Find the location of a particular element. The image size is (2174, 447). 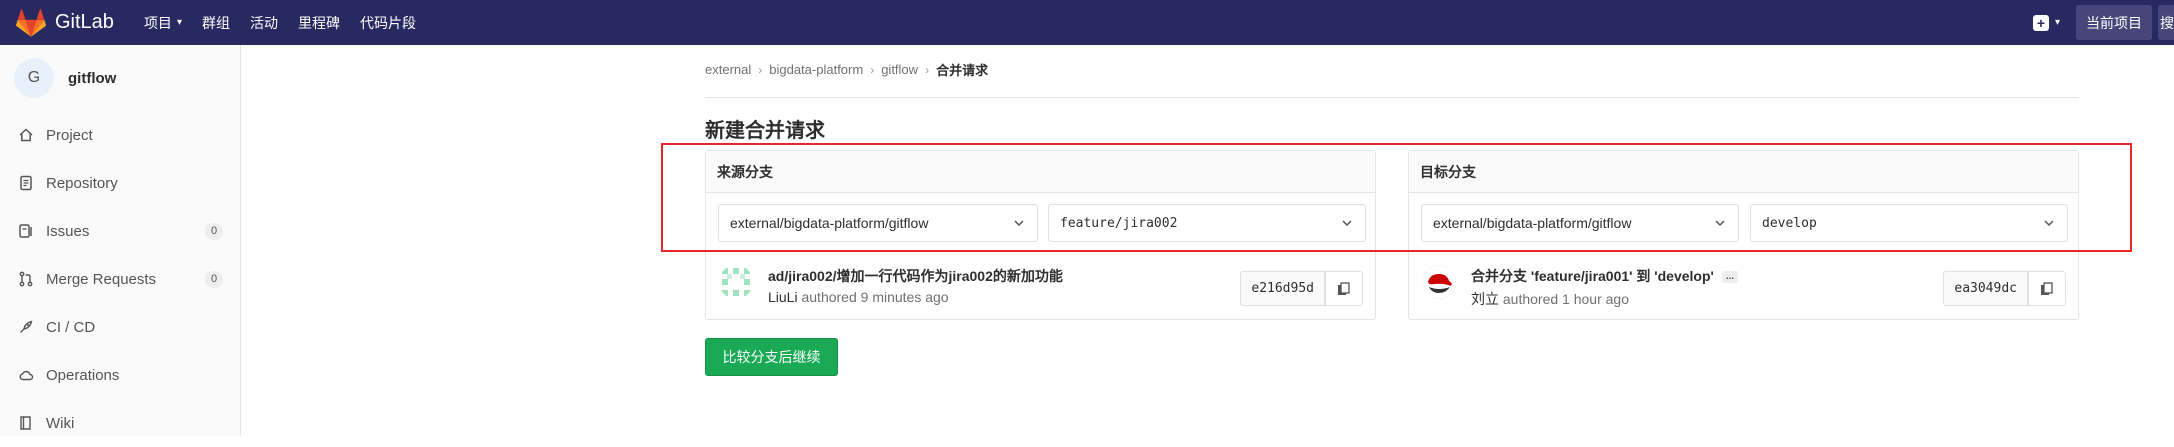

tanuki-icon is located at coordinates (31, 22).